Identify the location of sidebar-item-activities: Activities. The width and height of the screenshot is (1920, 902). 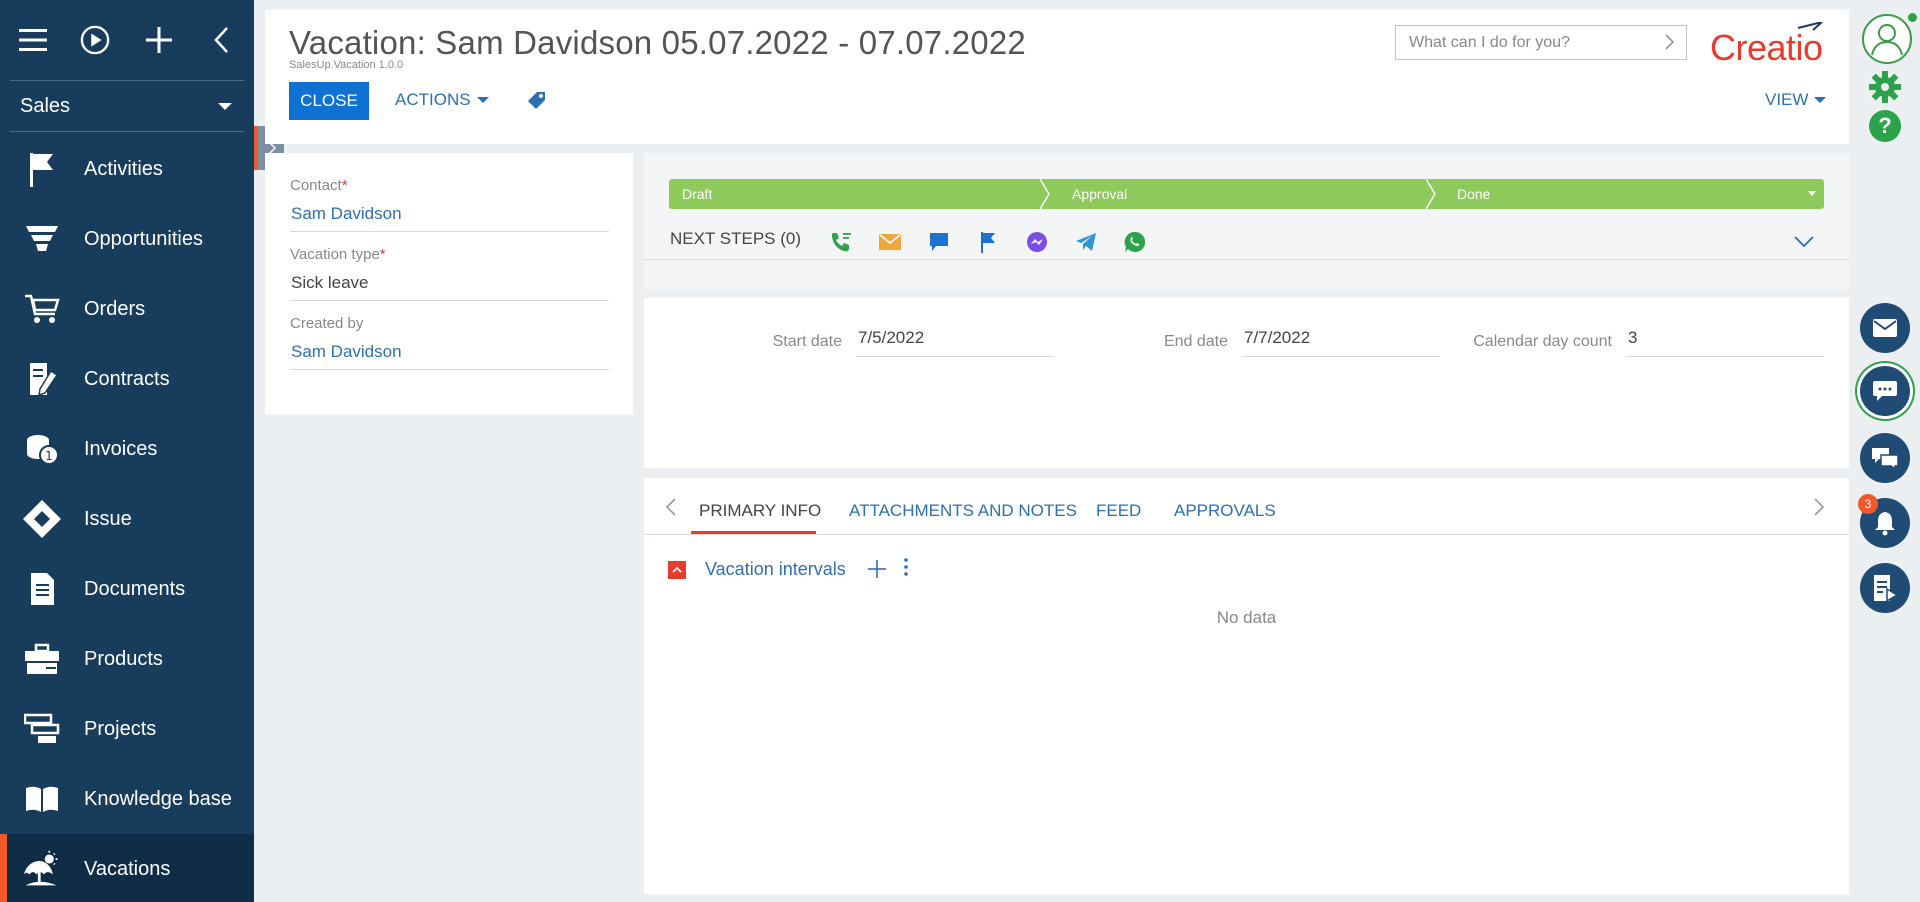
(127, 169).